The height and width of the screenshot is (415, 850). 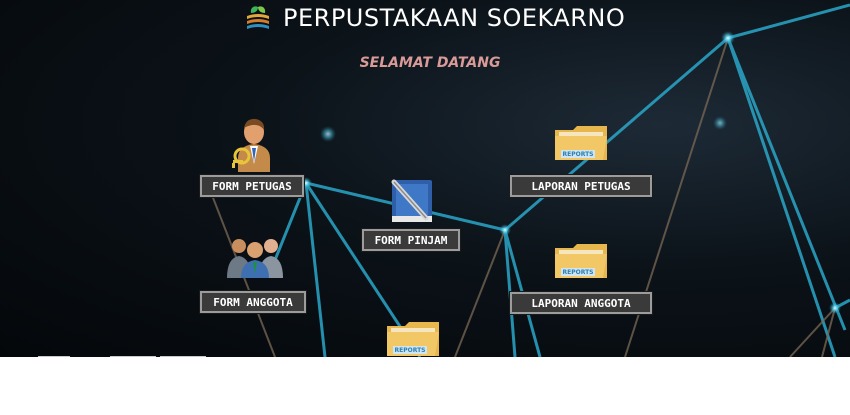 What do you see at coordinates (413, 201) in the screenshot?
I see `notebook-pen-icon` at bounding box center [413, 201].